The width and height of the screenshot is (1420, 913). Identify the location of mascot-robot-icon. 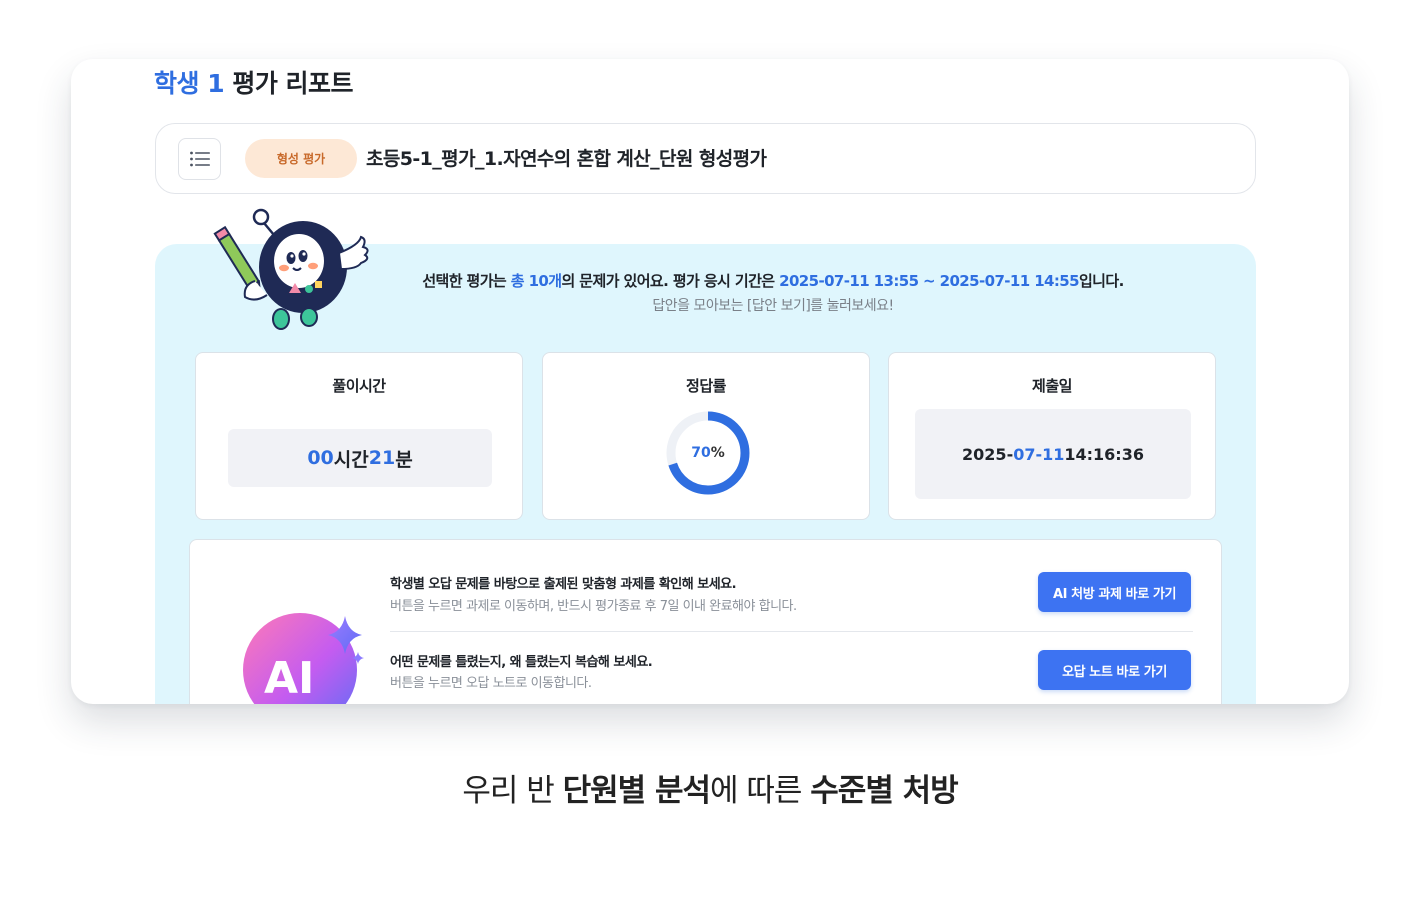
(291, 269).